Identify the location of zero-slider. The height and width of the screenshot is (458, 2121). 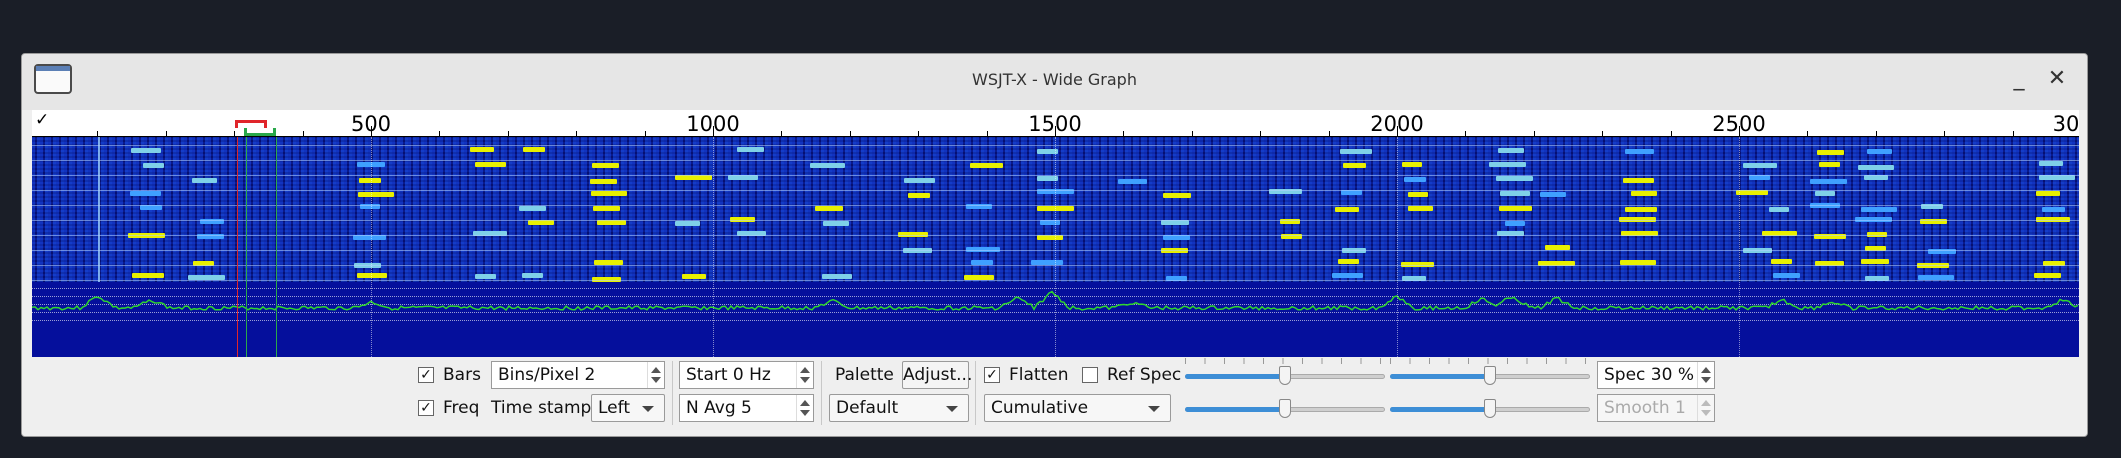
(1285, 371).